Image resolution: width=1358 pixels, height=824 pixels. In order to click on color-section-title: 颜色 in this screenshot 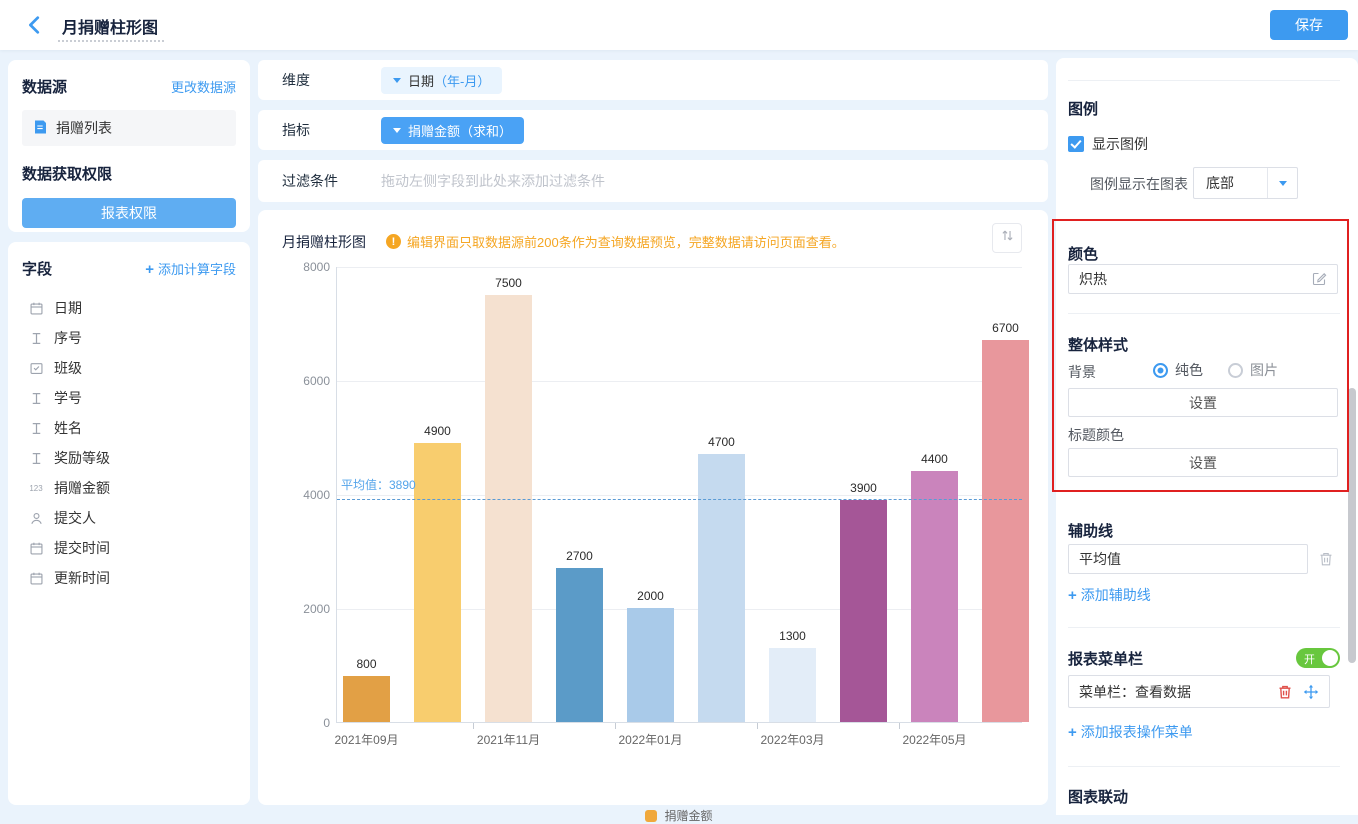, I will do `click(1083, 254)`.